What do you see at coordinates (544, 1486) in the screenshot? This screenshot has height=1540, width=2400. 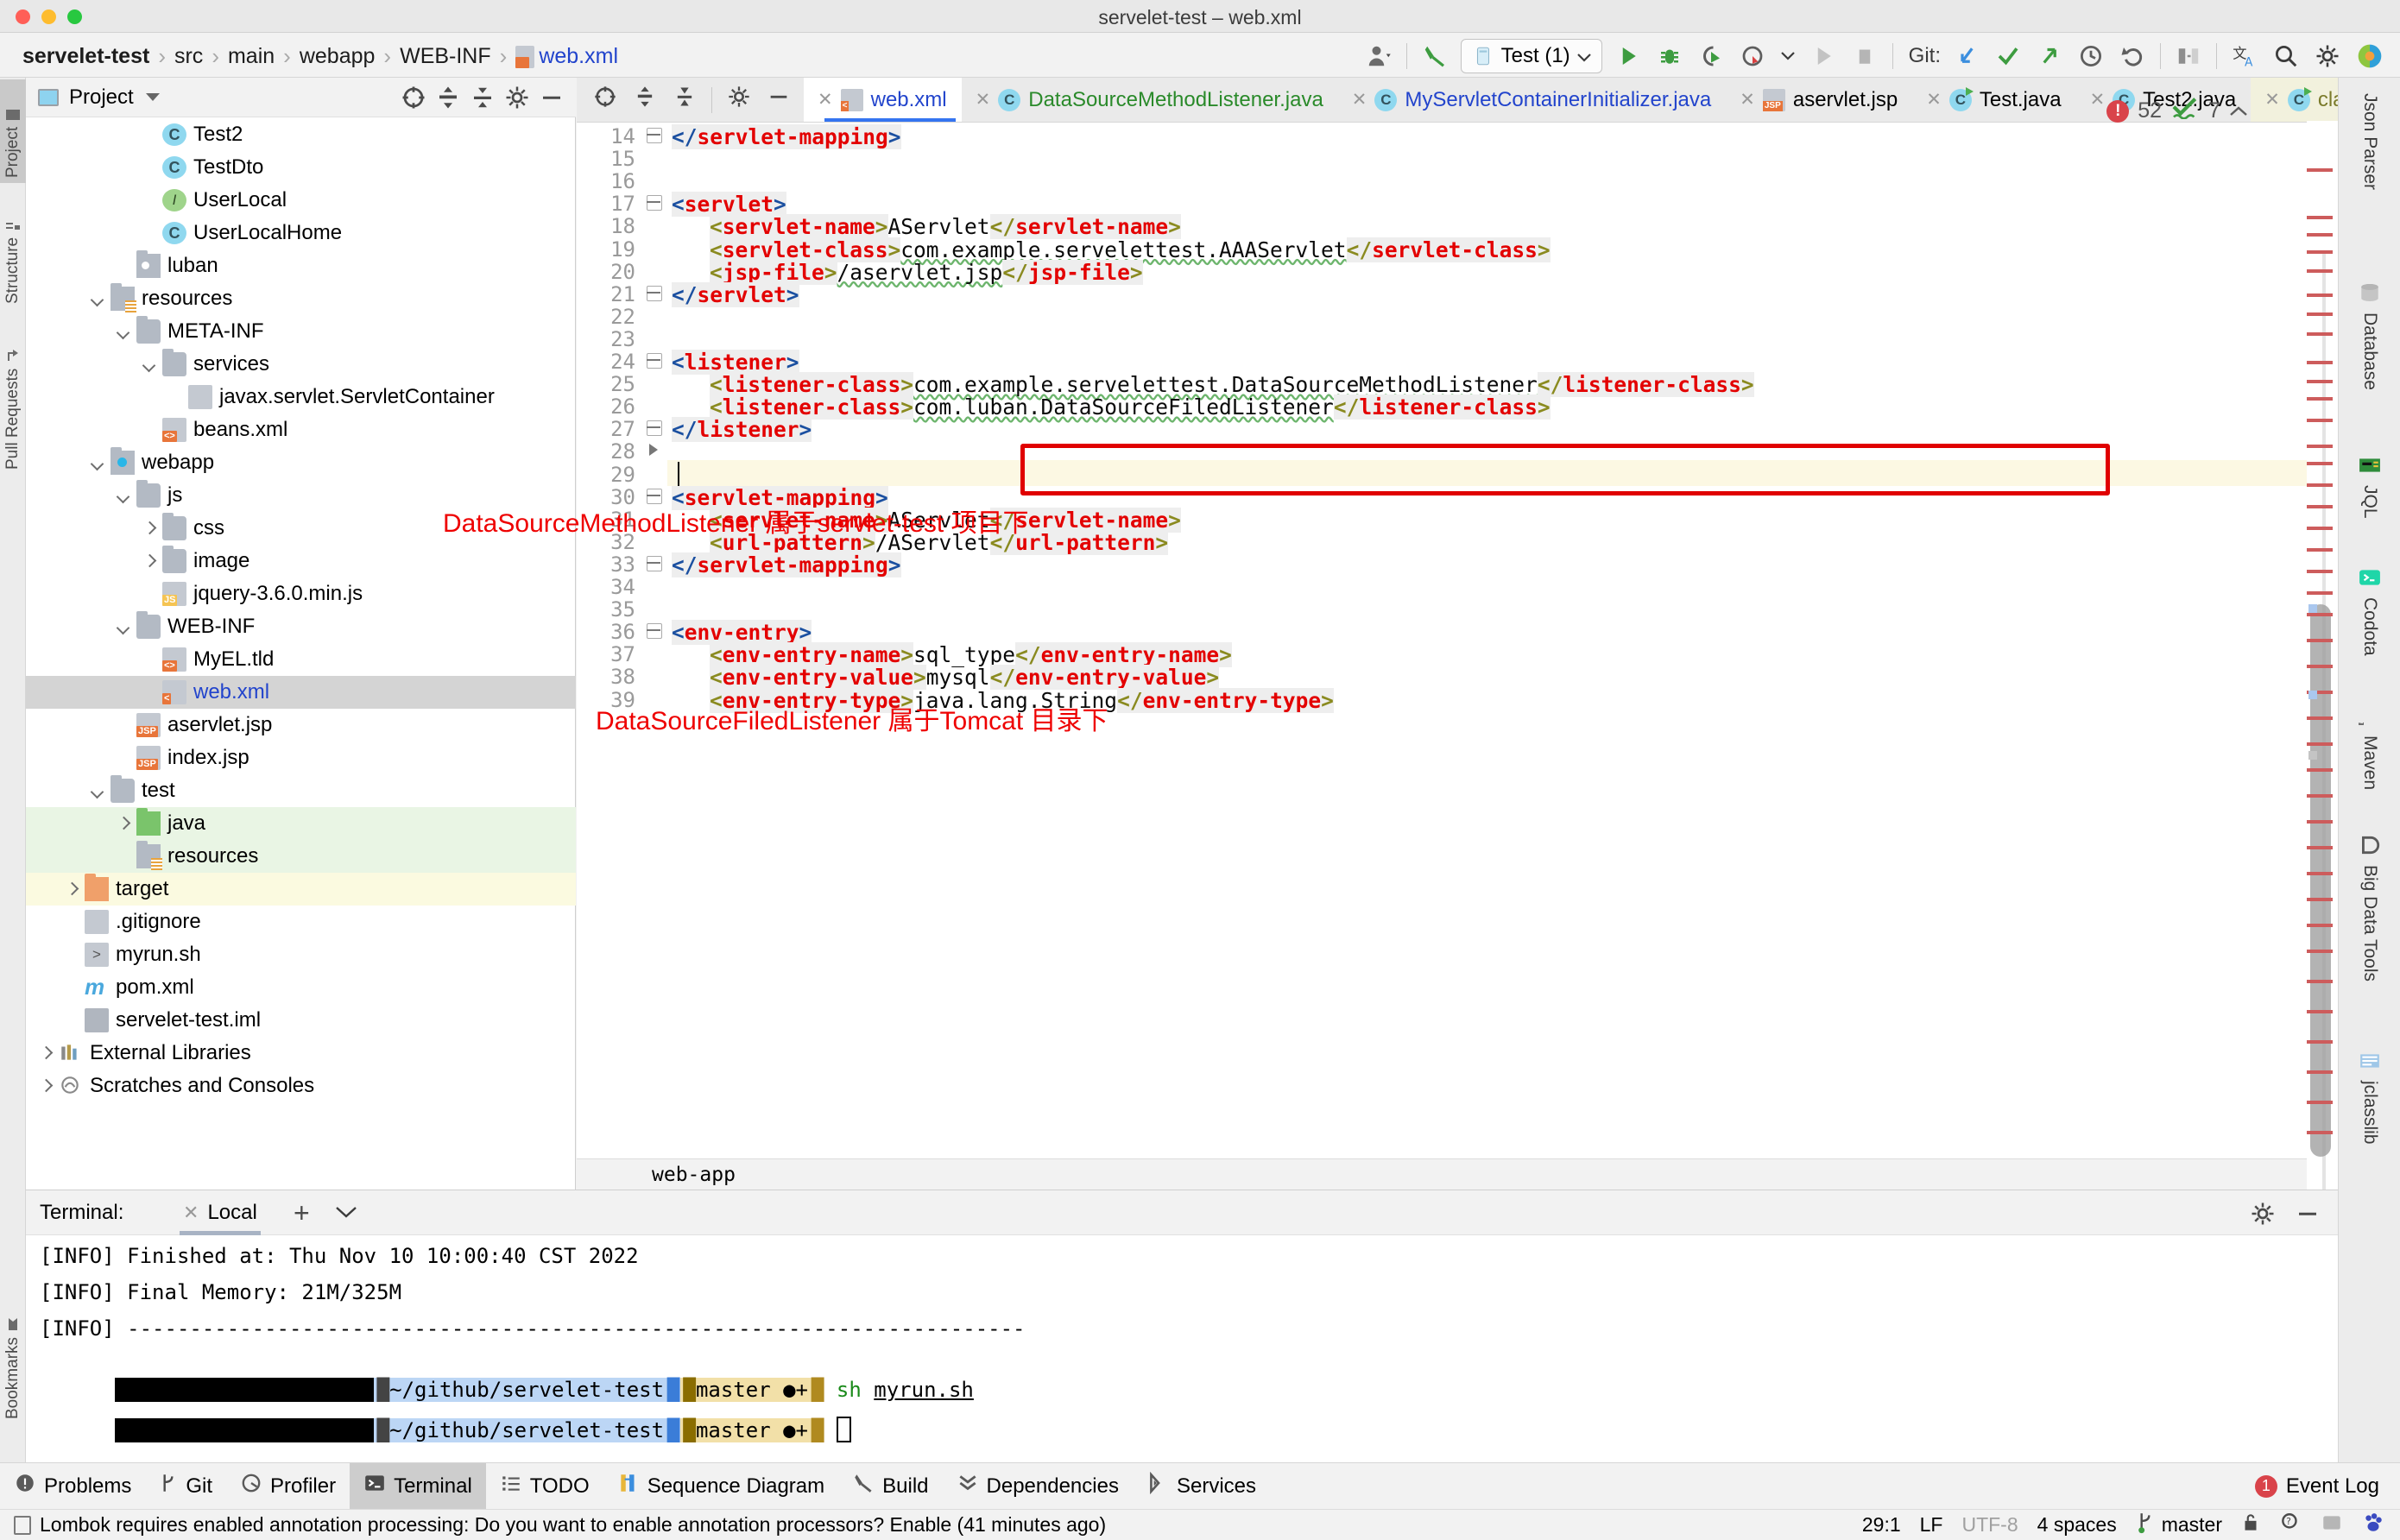 I see `tool-window-button-todo: TODO` at bounding box center [544, 1486].